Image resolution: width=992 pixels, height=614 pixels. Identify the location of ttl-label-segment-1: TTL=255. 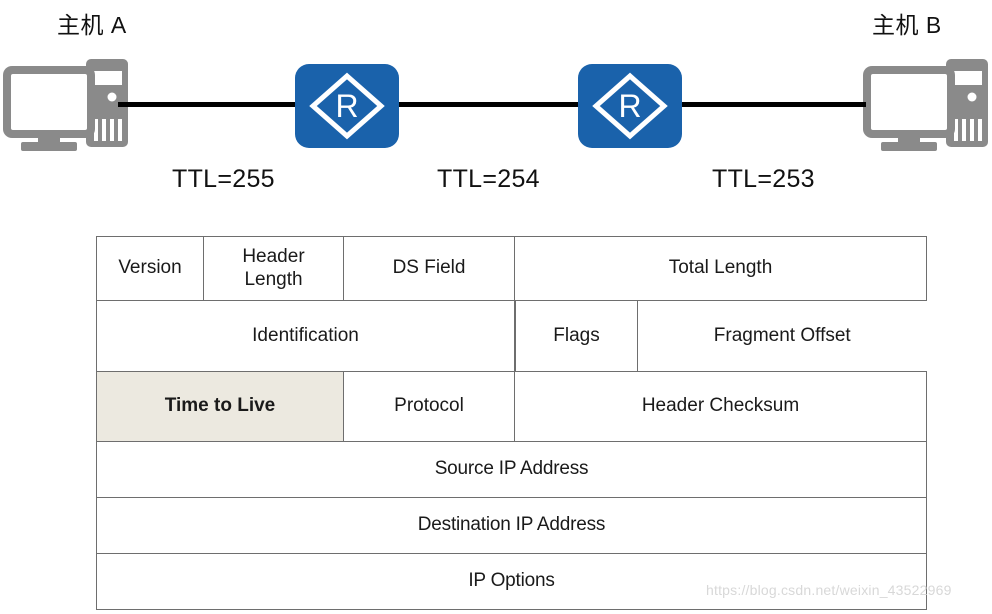
(223, 179).